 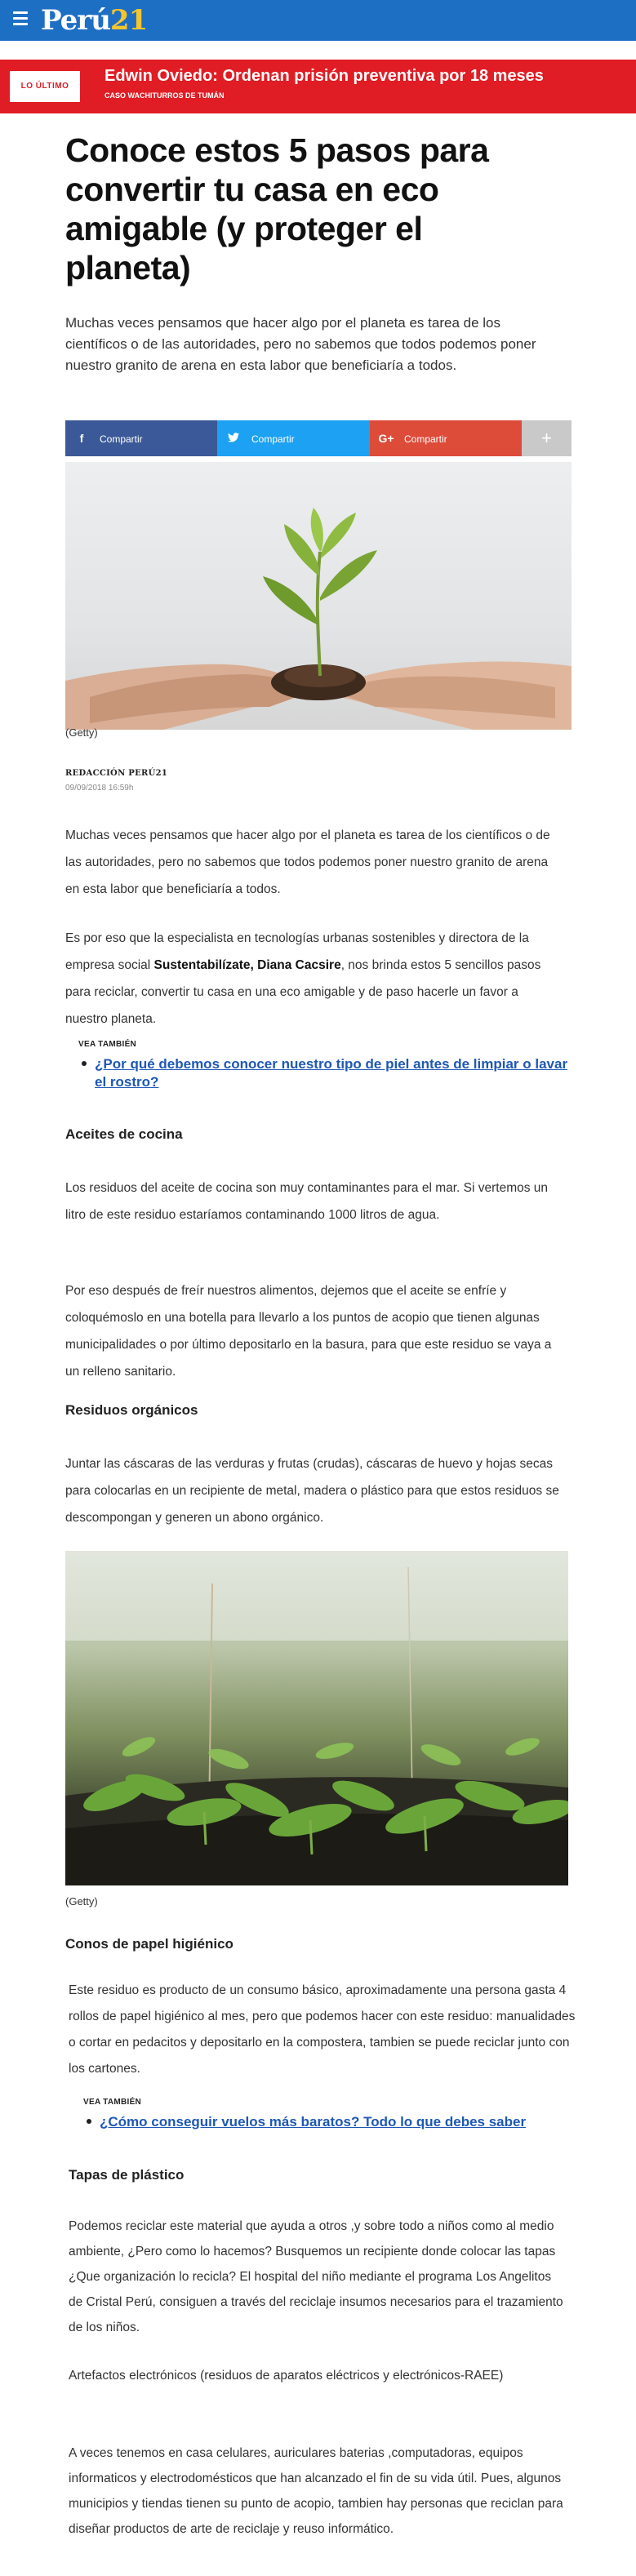 I want to click on share-bar: f Compartir Compartir G+ Compartir +, so click(x=318, y=438).